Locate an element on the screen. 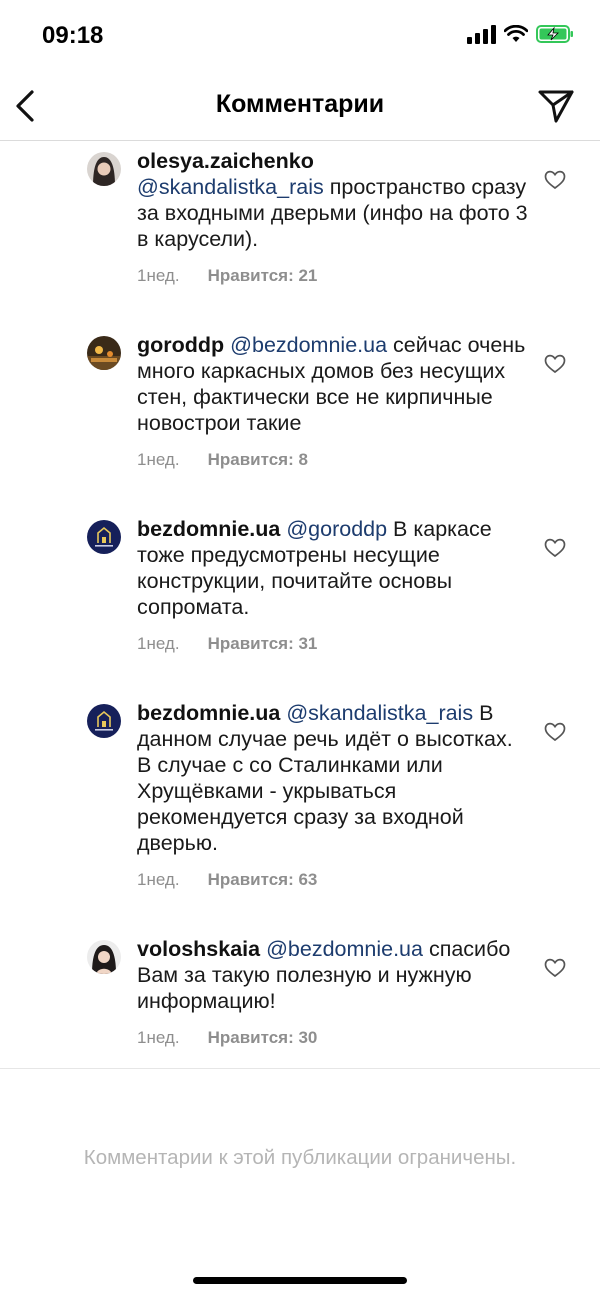 This screenshot has height=1298, width=600. battery-charging-icon is located at coordinates (554, 34).